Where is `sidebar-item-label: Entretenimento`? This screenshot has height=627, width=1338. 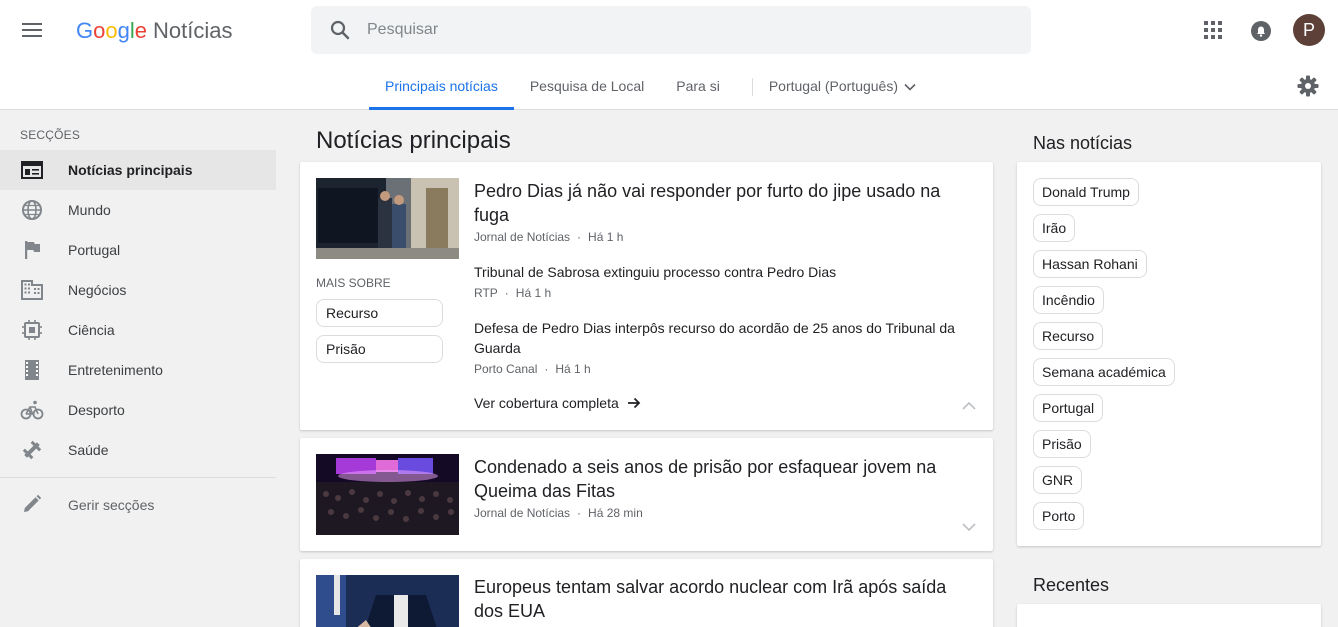 sidebar-item-label: Entretenimento is located at coordinates (115, 370).